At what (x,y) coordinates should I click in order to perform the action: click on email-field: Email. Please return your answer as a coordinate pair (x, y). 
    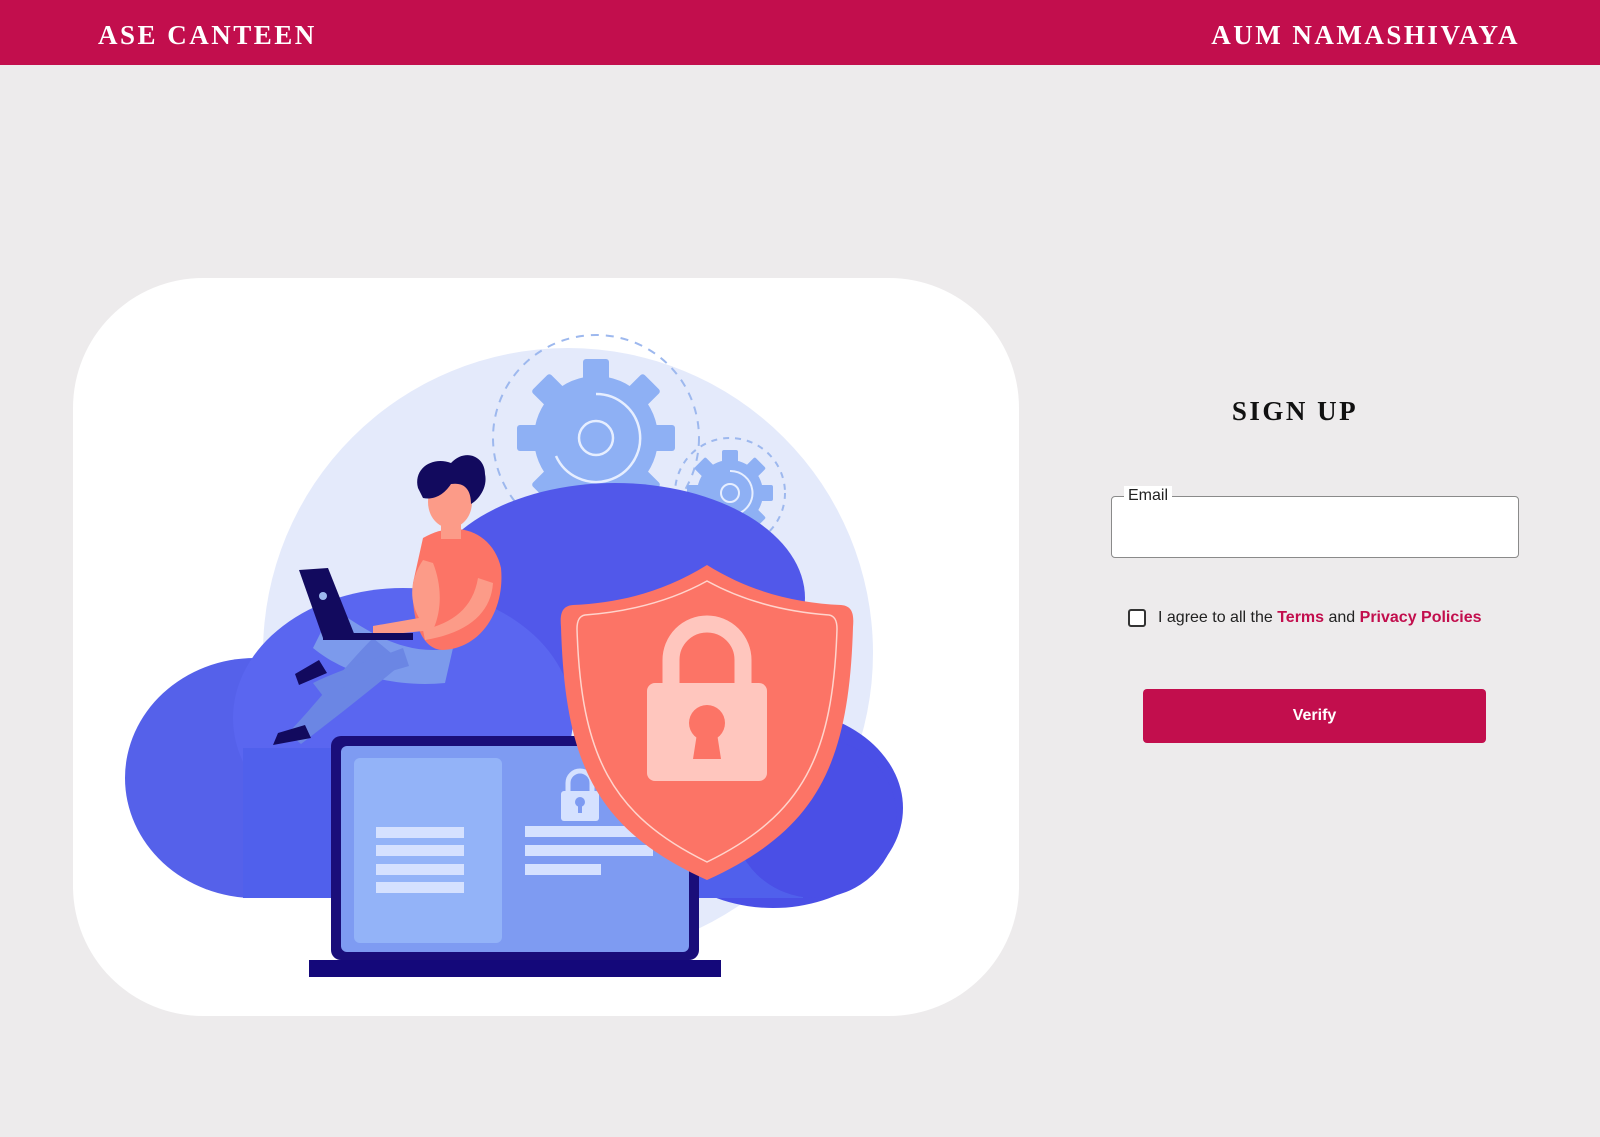
    Looking at the image, I should click on (1315, 522).